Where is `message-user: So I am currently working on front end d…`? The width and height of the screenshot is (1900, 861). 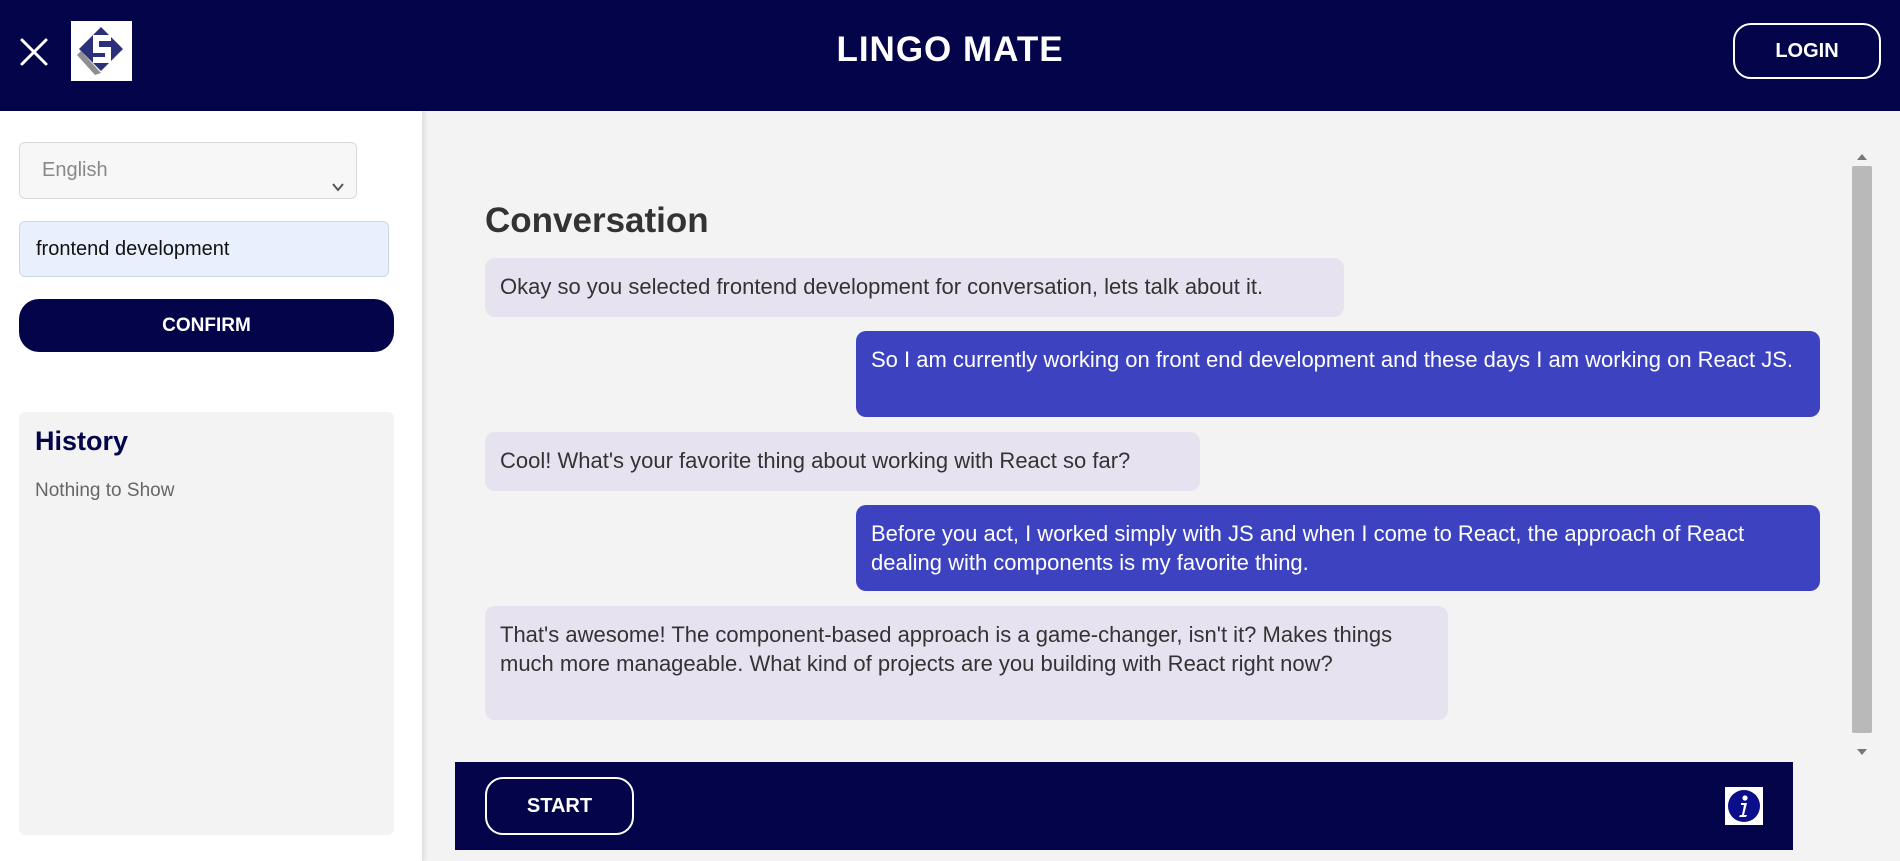
message-user: So I am currently working on front end d… is located at coordinates (1338, 374).